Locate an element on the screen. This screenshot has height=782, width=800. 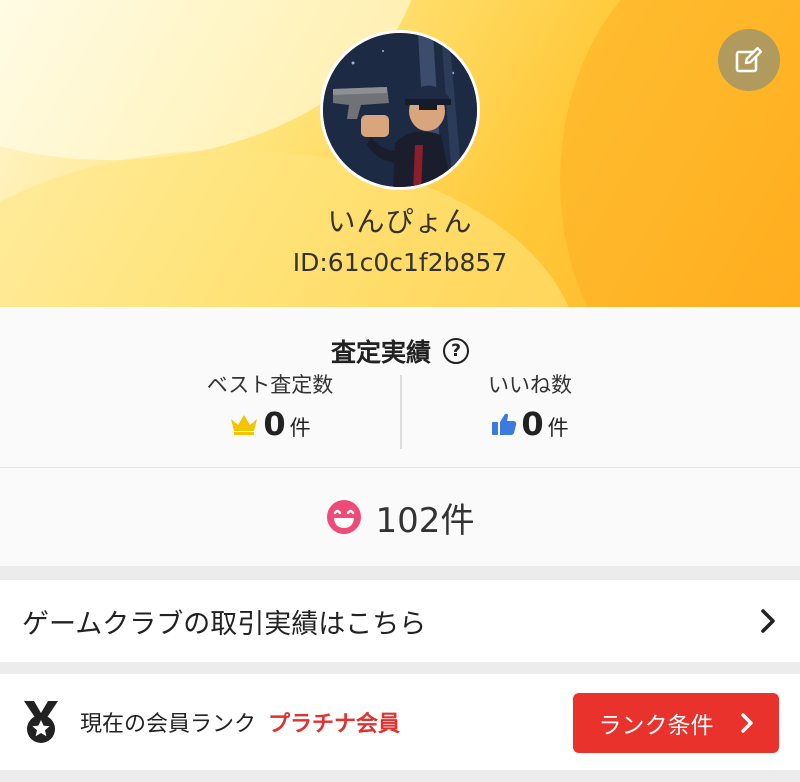
help-symbol: ? is located at coordinates (456, 351).